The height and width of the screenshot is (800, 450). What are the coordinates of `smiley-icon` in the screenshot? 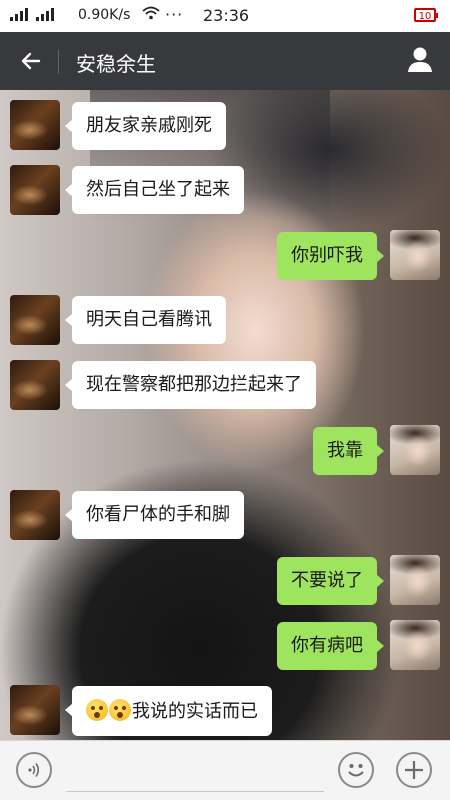 It's located at (356, 770).